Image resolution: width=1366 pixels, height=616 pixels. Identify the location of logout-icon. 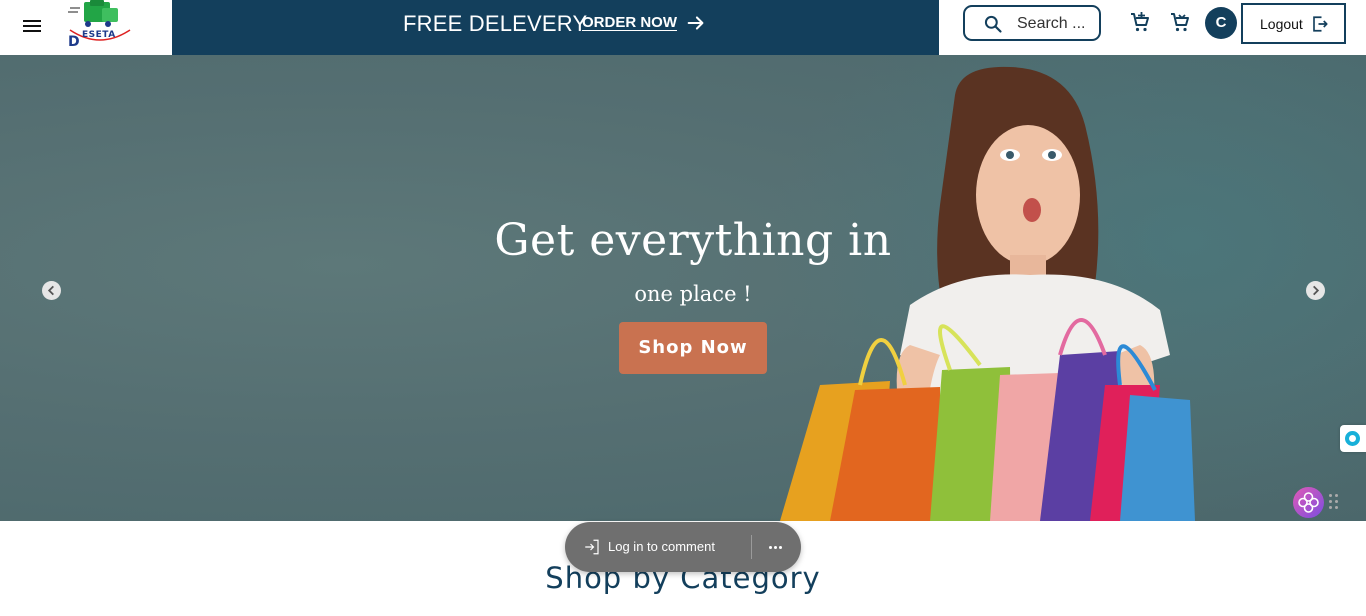
(1320, 24).